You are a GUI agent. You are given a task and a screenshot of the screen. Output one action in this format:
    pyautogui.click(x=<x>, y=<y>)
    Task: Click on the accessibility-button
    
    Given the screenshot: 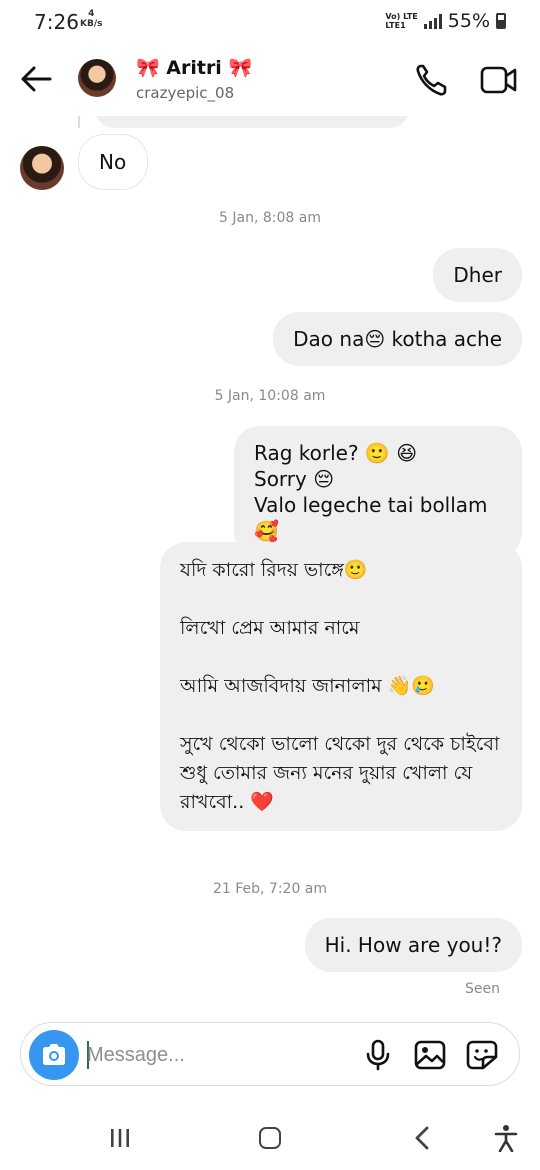 What is the action you would take?
    pyautogui.click(x=506, y=1138)
    